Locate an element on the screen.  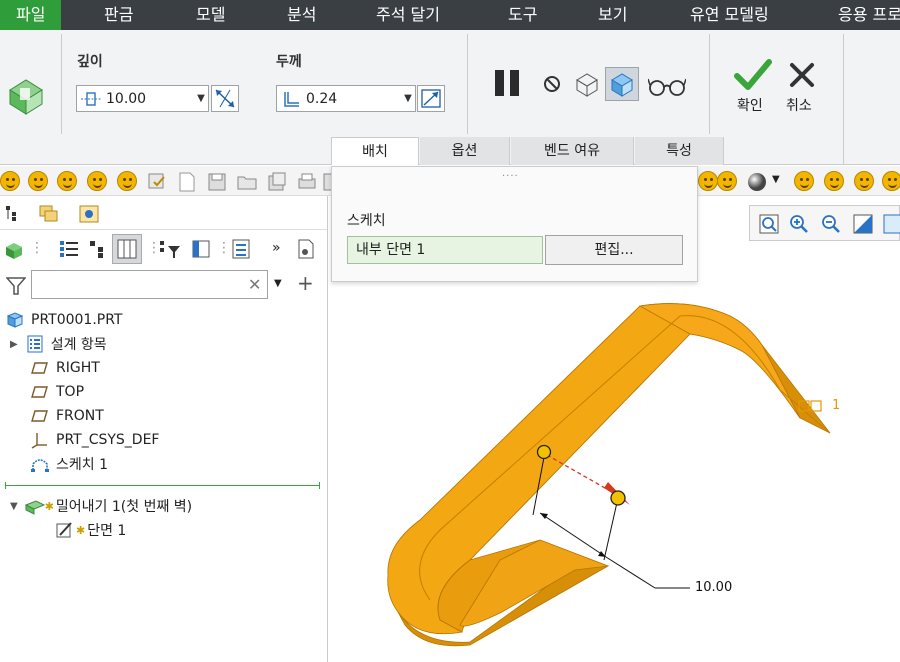
clear-icon: ✕ is located at coordinates (254, 284).